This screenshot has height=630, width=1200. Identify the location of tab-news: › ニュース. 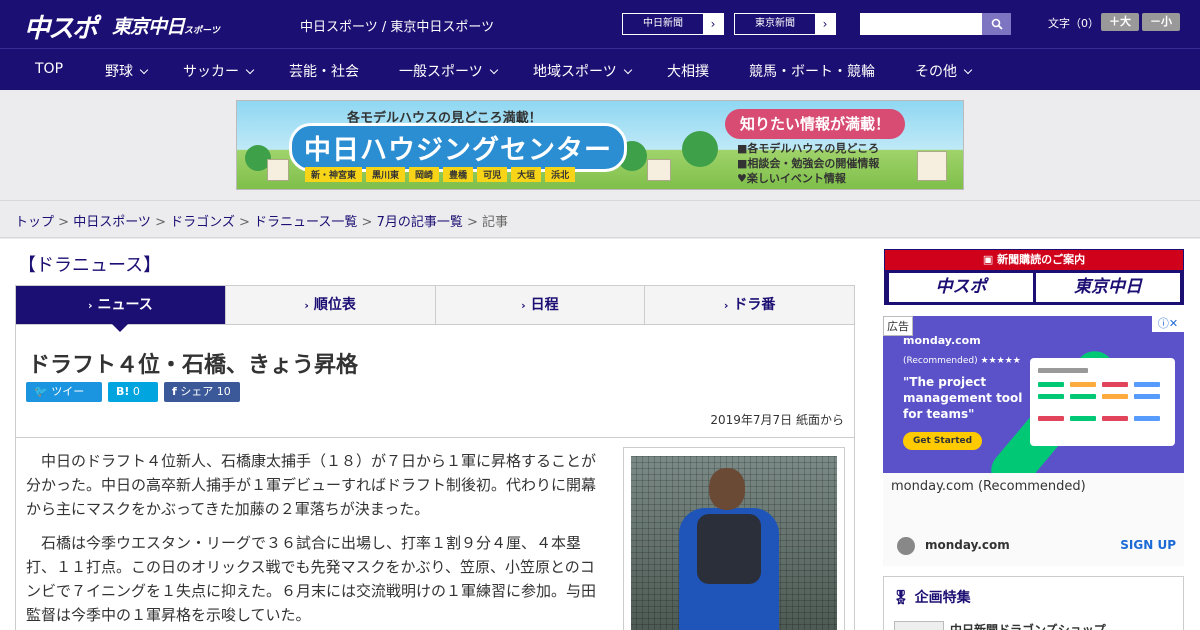
(121, 309).